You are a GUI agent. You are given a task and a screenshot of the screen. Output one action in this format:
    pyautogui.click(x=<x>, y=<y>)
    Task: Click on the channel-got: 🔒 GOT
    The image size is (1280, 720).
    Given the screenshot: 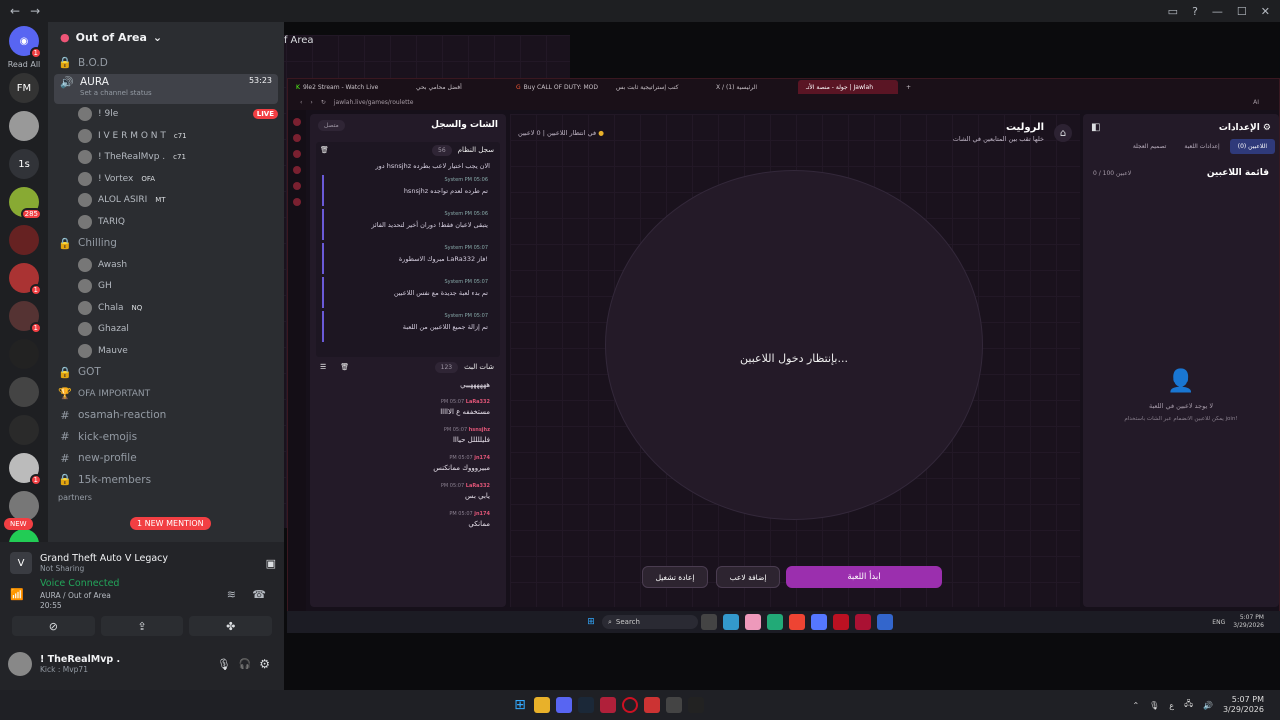 What is the action you would take?
    pyautogui.click(x=166, y=373)
    